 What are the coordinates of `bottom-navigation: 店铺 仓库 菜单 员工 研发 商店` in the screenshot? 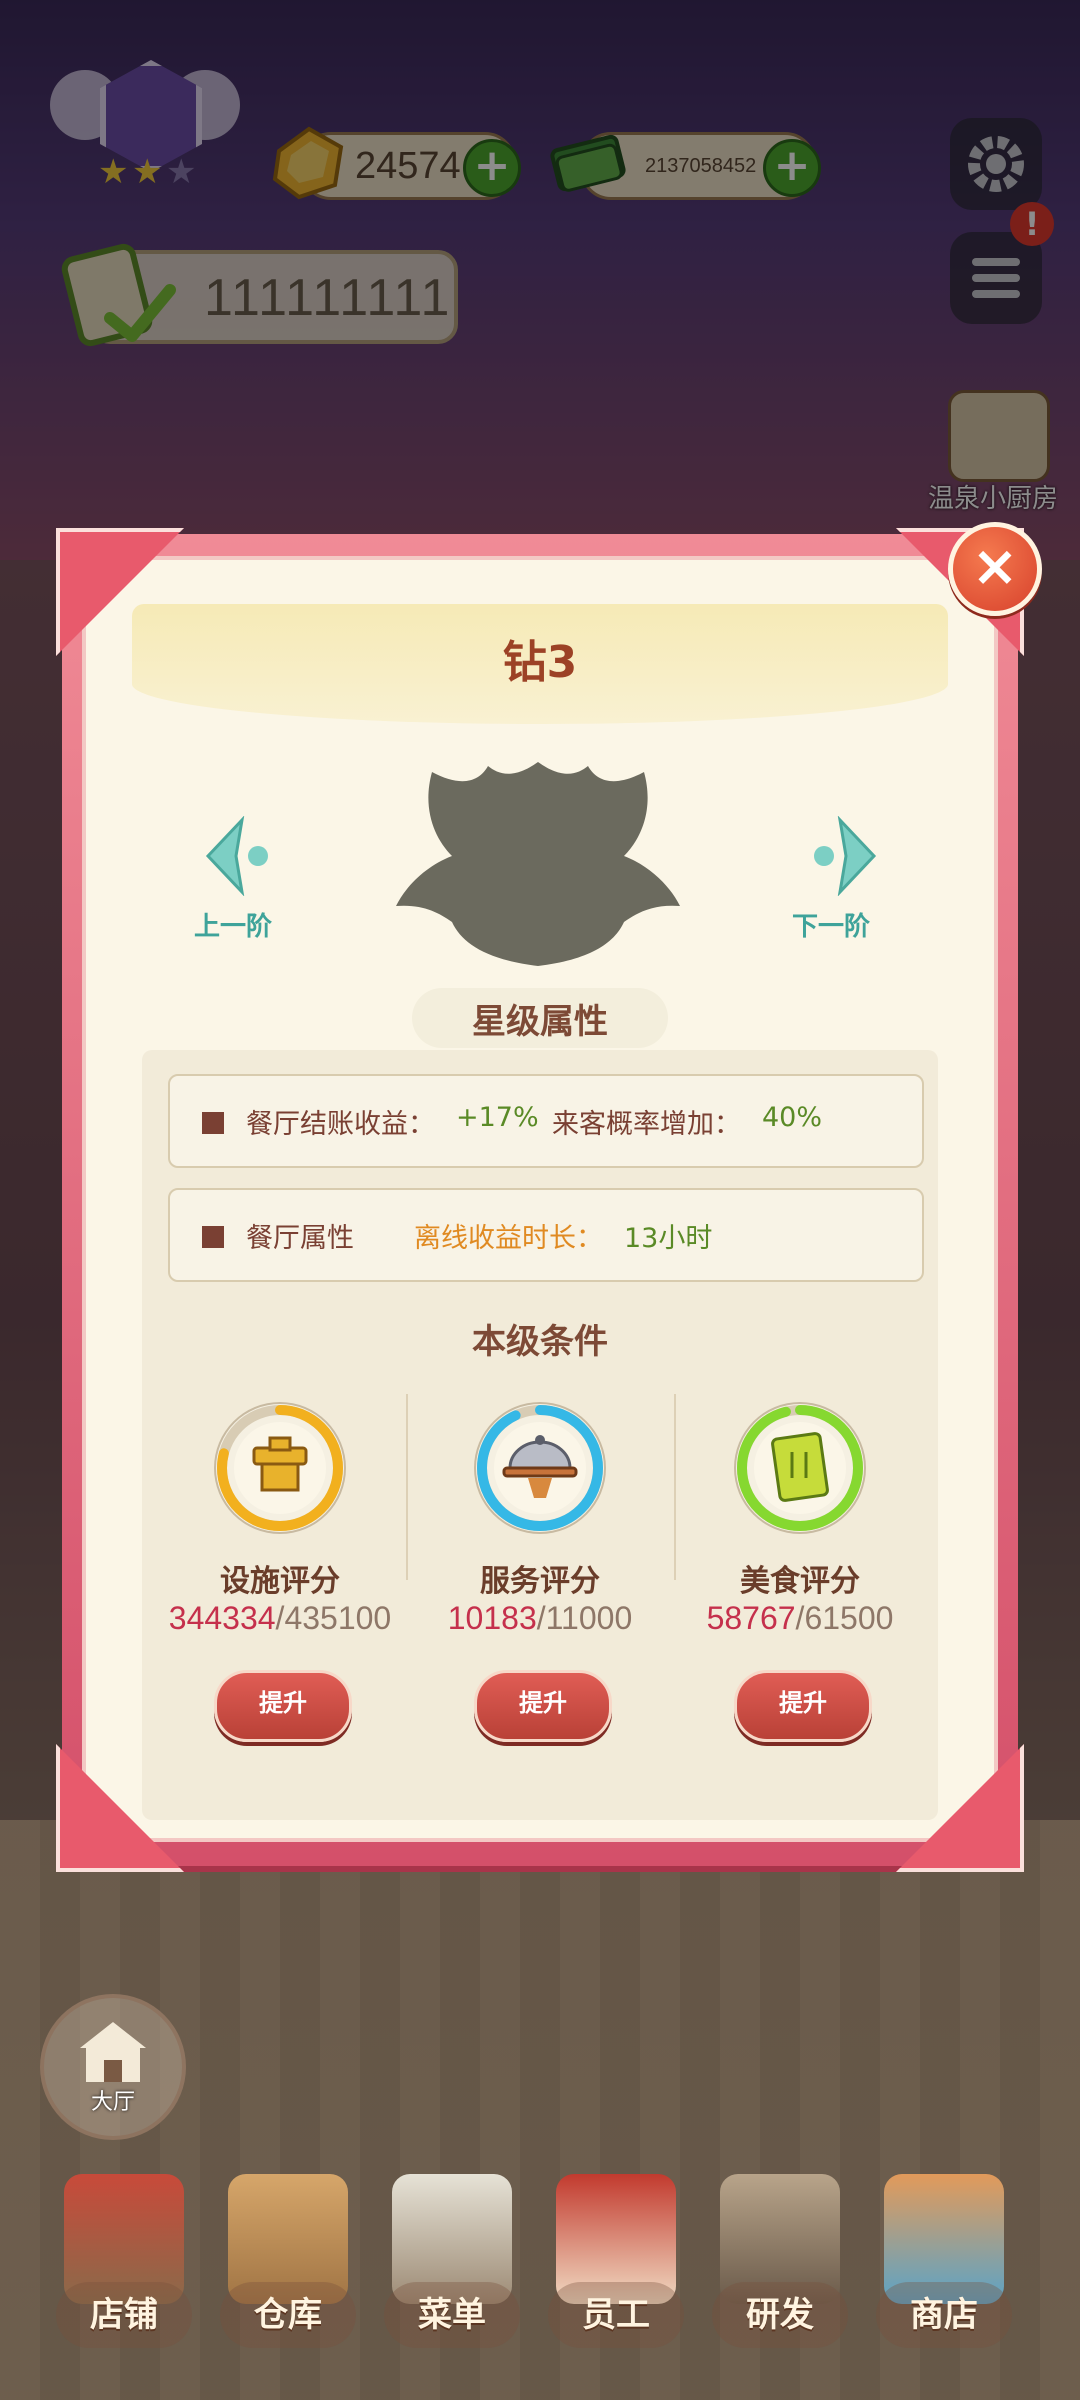 It's located at (540, 2280).